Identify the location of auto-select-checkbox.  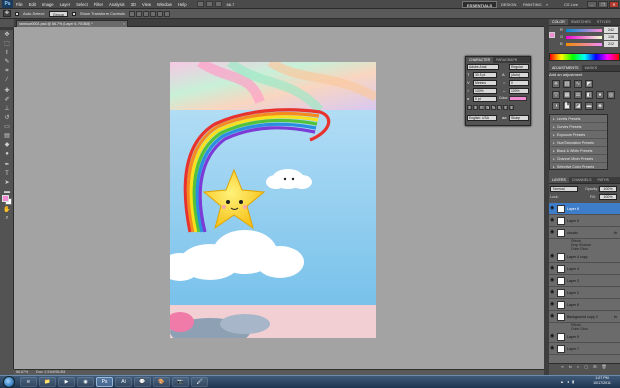
(17, 13).